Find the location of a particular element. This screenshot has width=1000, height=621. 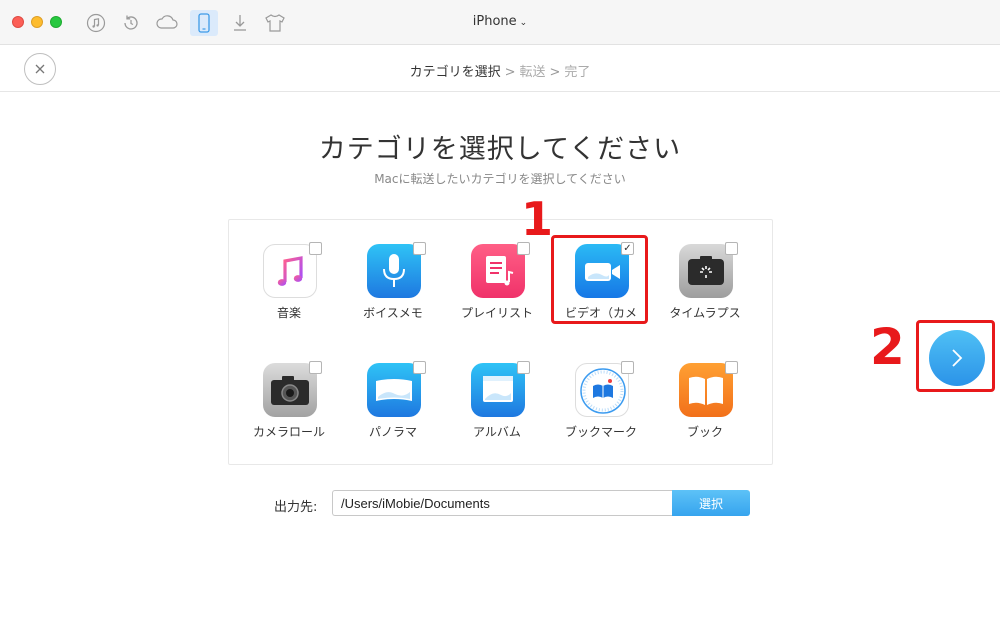

category-label: カメラロール is located at coordinates (288, 432).